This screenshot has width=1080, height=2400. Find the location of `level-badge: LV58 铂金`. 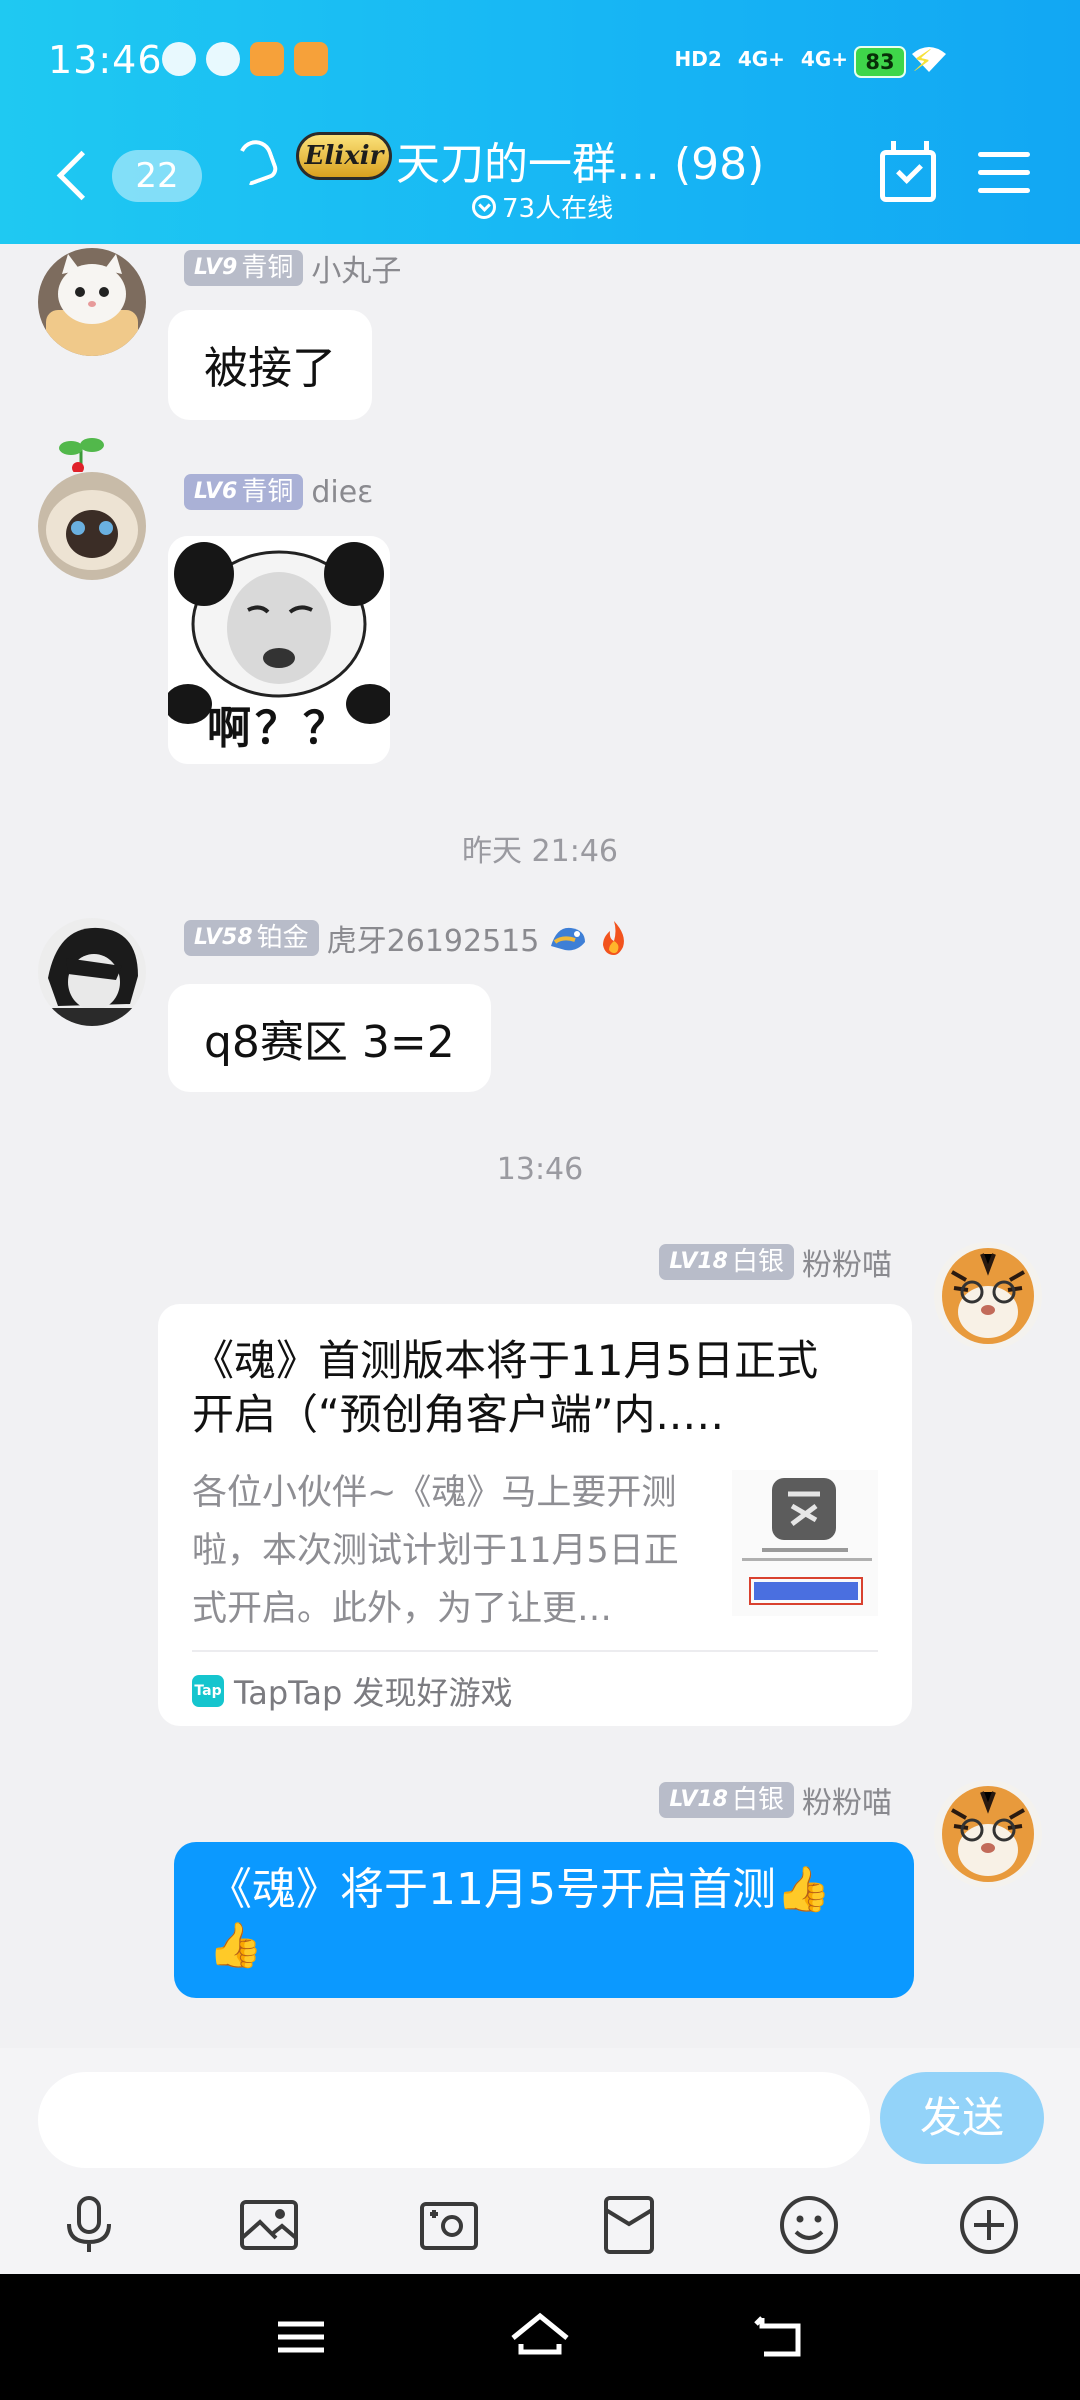

level-badge: LV58 铂金 is located at coordinates (251, 938).